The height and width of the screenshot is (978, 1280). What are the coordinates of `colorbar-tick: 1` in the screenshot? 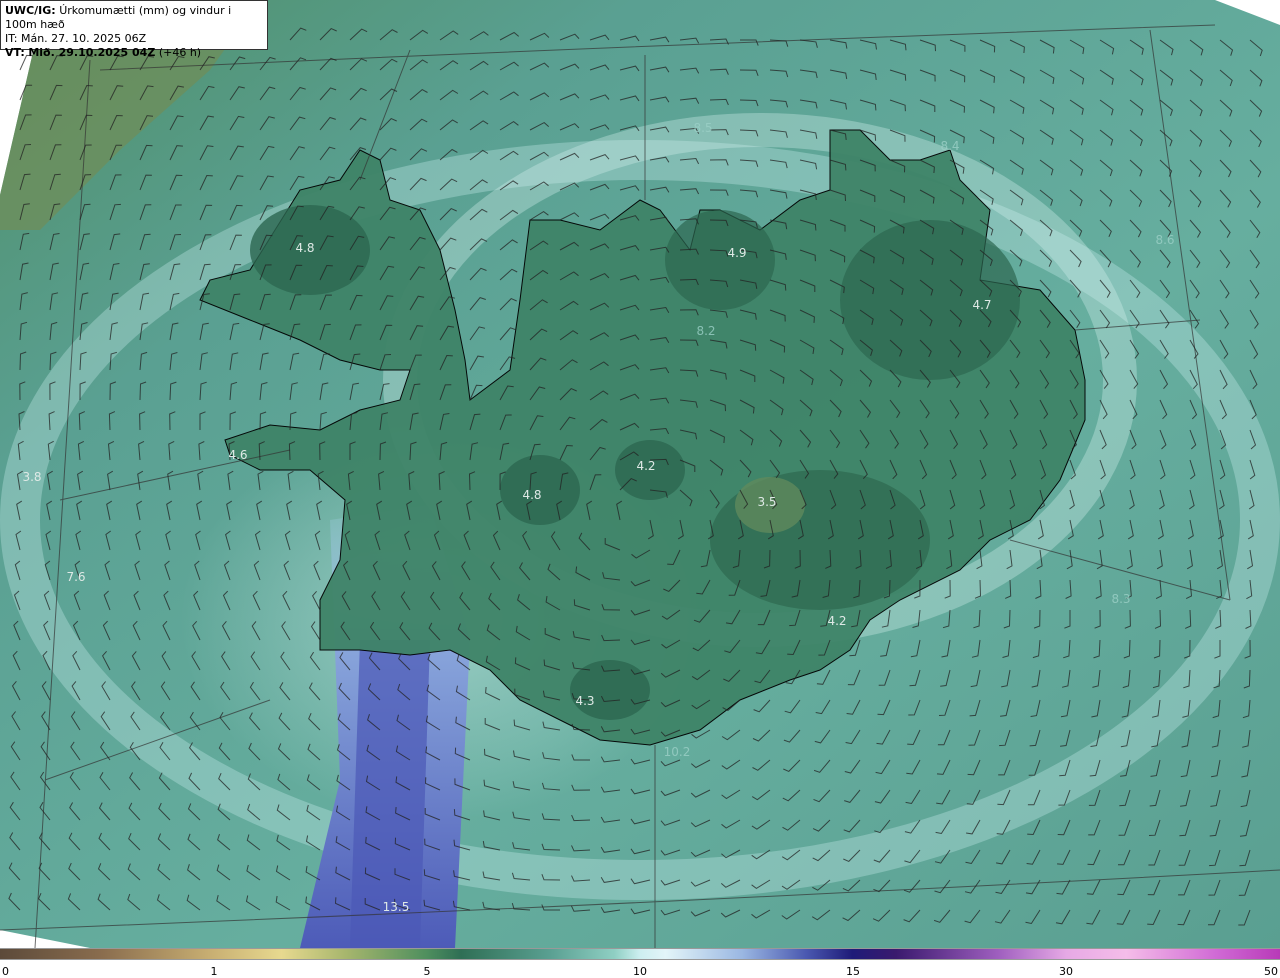 It's located at (214, 971).